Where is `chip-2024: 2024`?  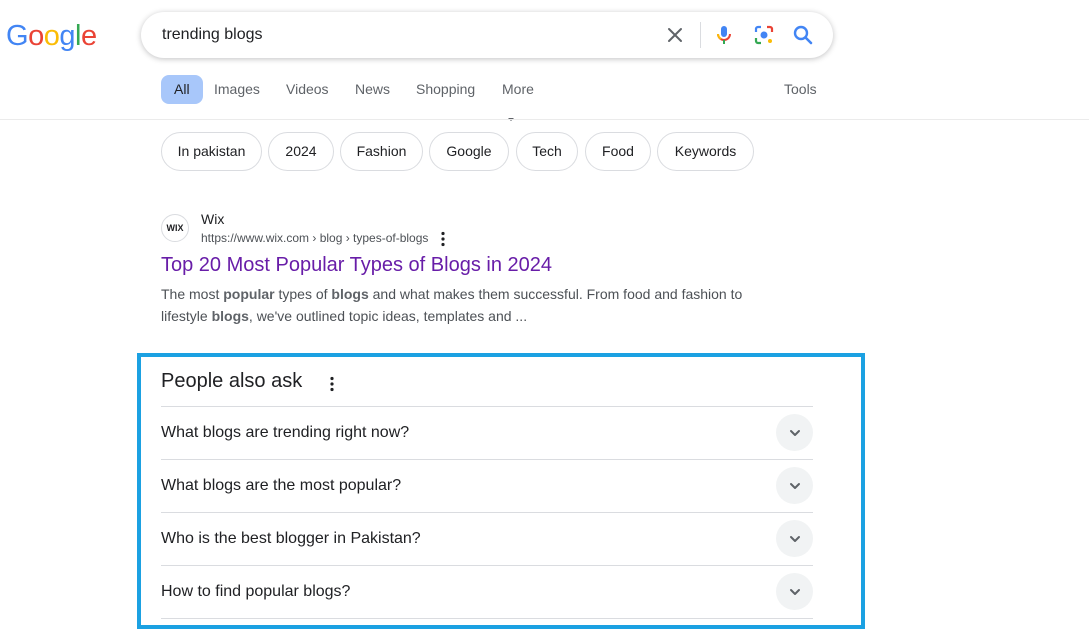
chip-2024: 2024 is located at coordinates (301, 151).